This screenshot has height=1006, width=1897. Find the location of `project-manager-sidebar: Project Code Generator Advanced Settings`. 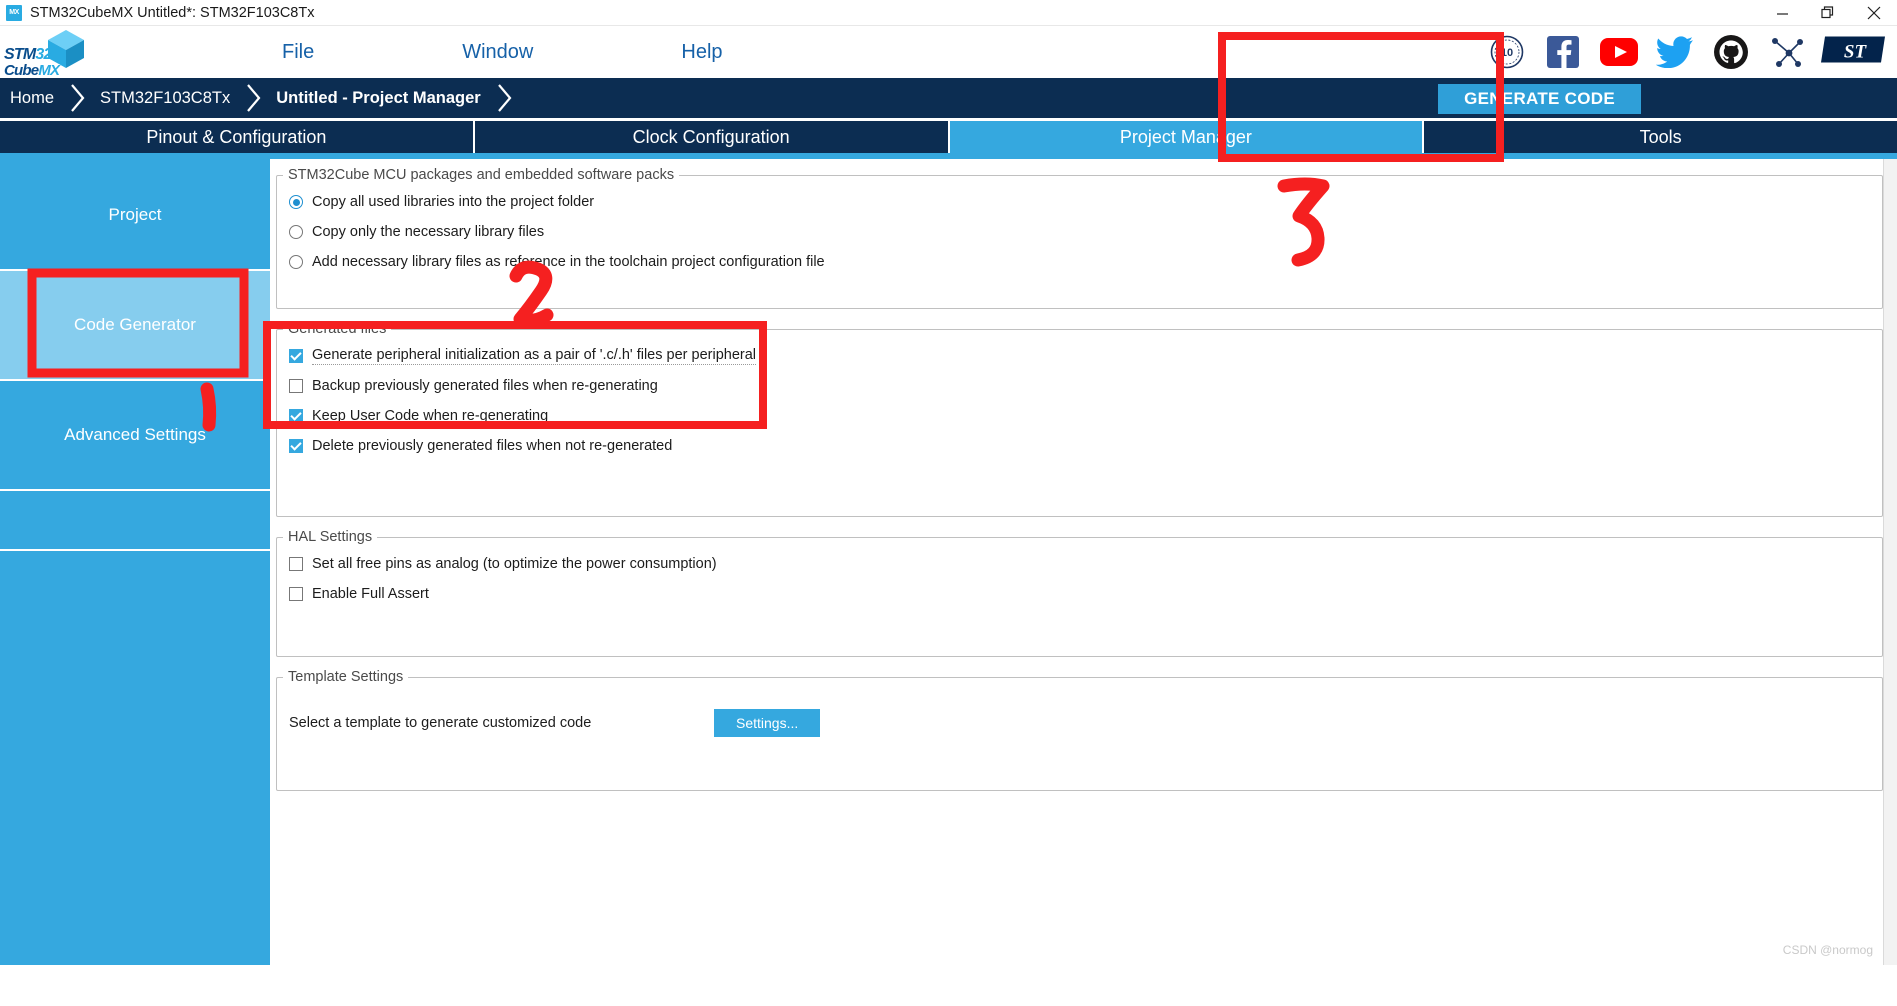

project-manager-sidebar: Project Code Generator Advanced Settings is located at coordinates (136, 562).